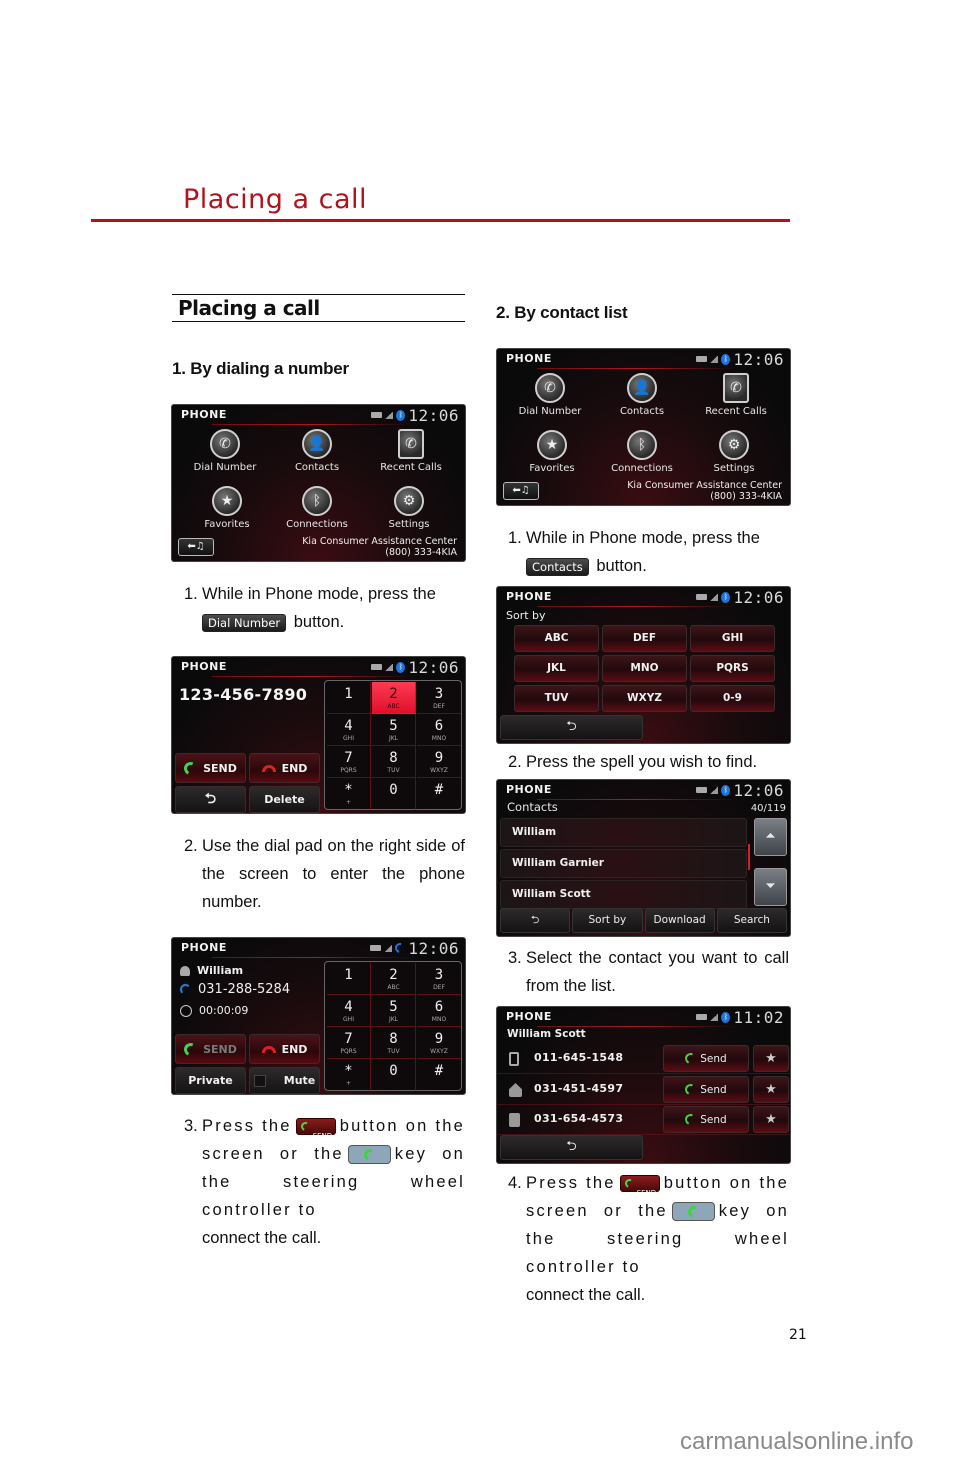 This screenshot has height=1468, width=960. Describe the element at coordinates (644, 698) in the screenshot. I see `sort-option-button: WXYZ` at that location.